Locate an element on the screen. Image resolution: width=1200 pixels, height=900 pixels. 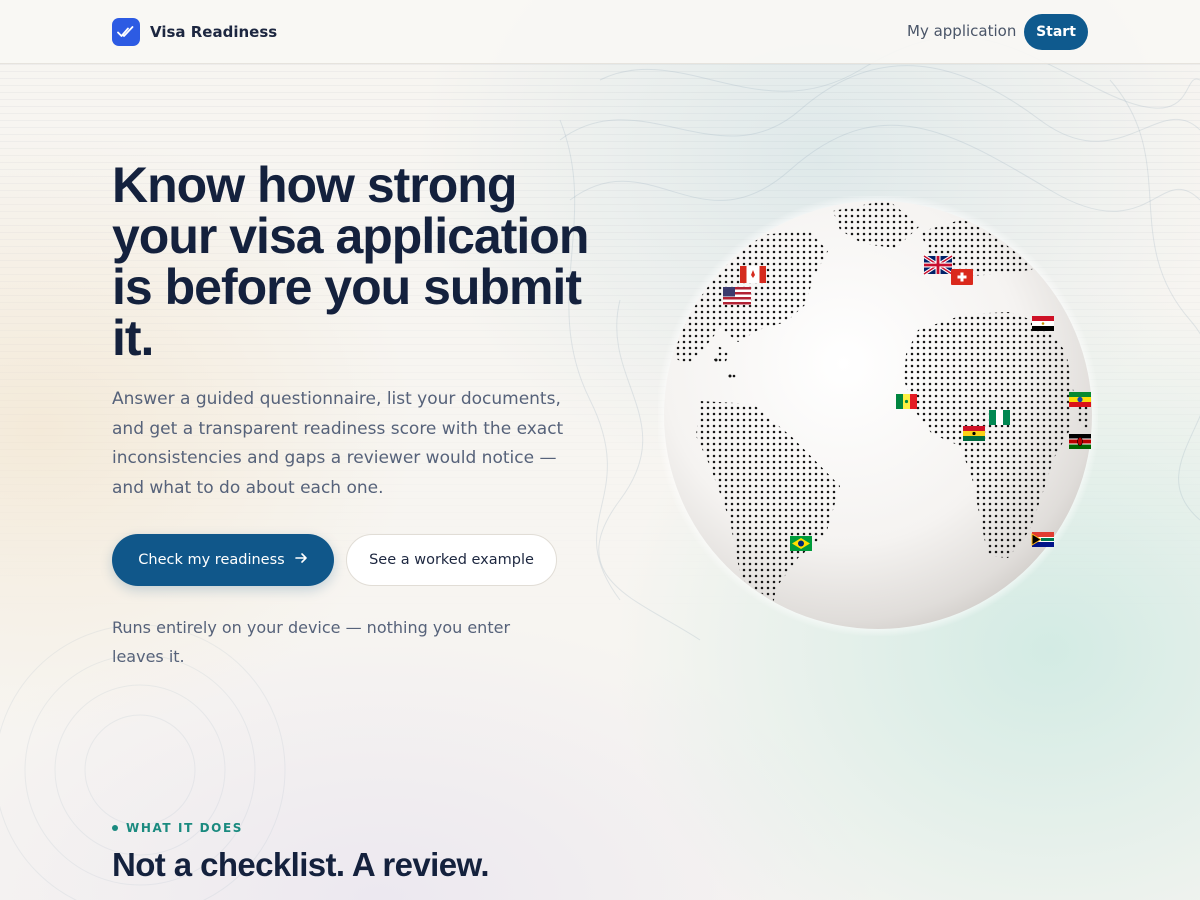
brazil-flag is located at coordinates (801, 543).